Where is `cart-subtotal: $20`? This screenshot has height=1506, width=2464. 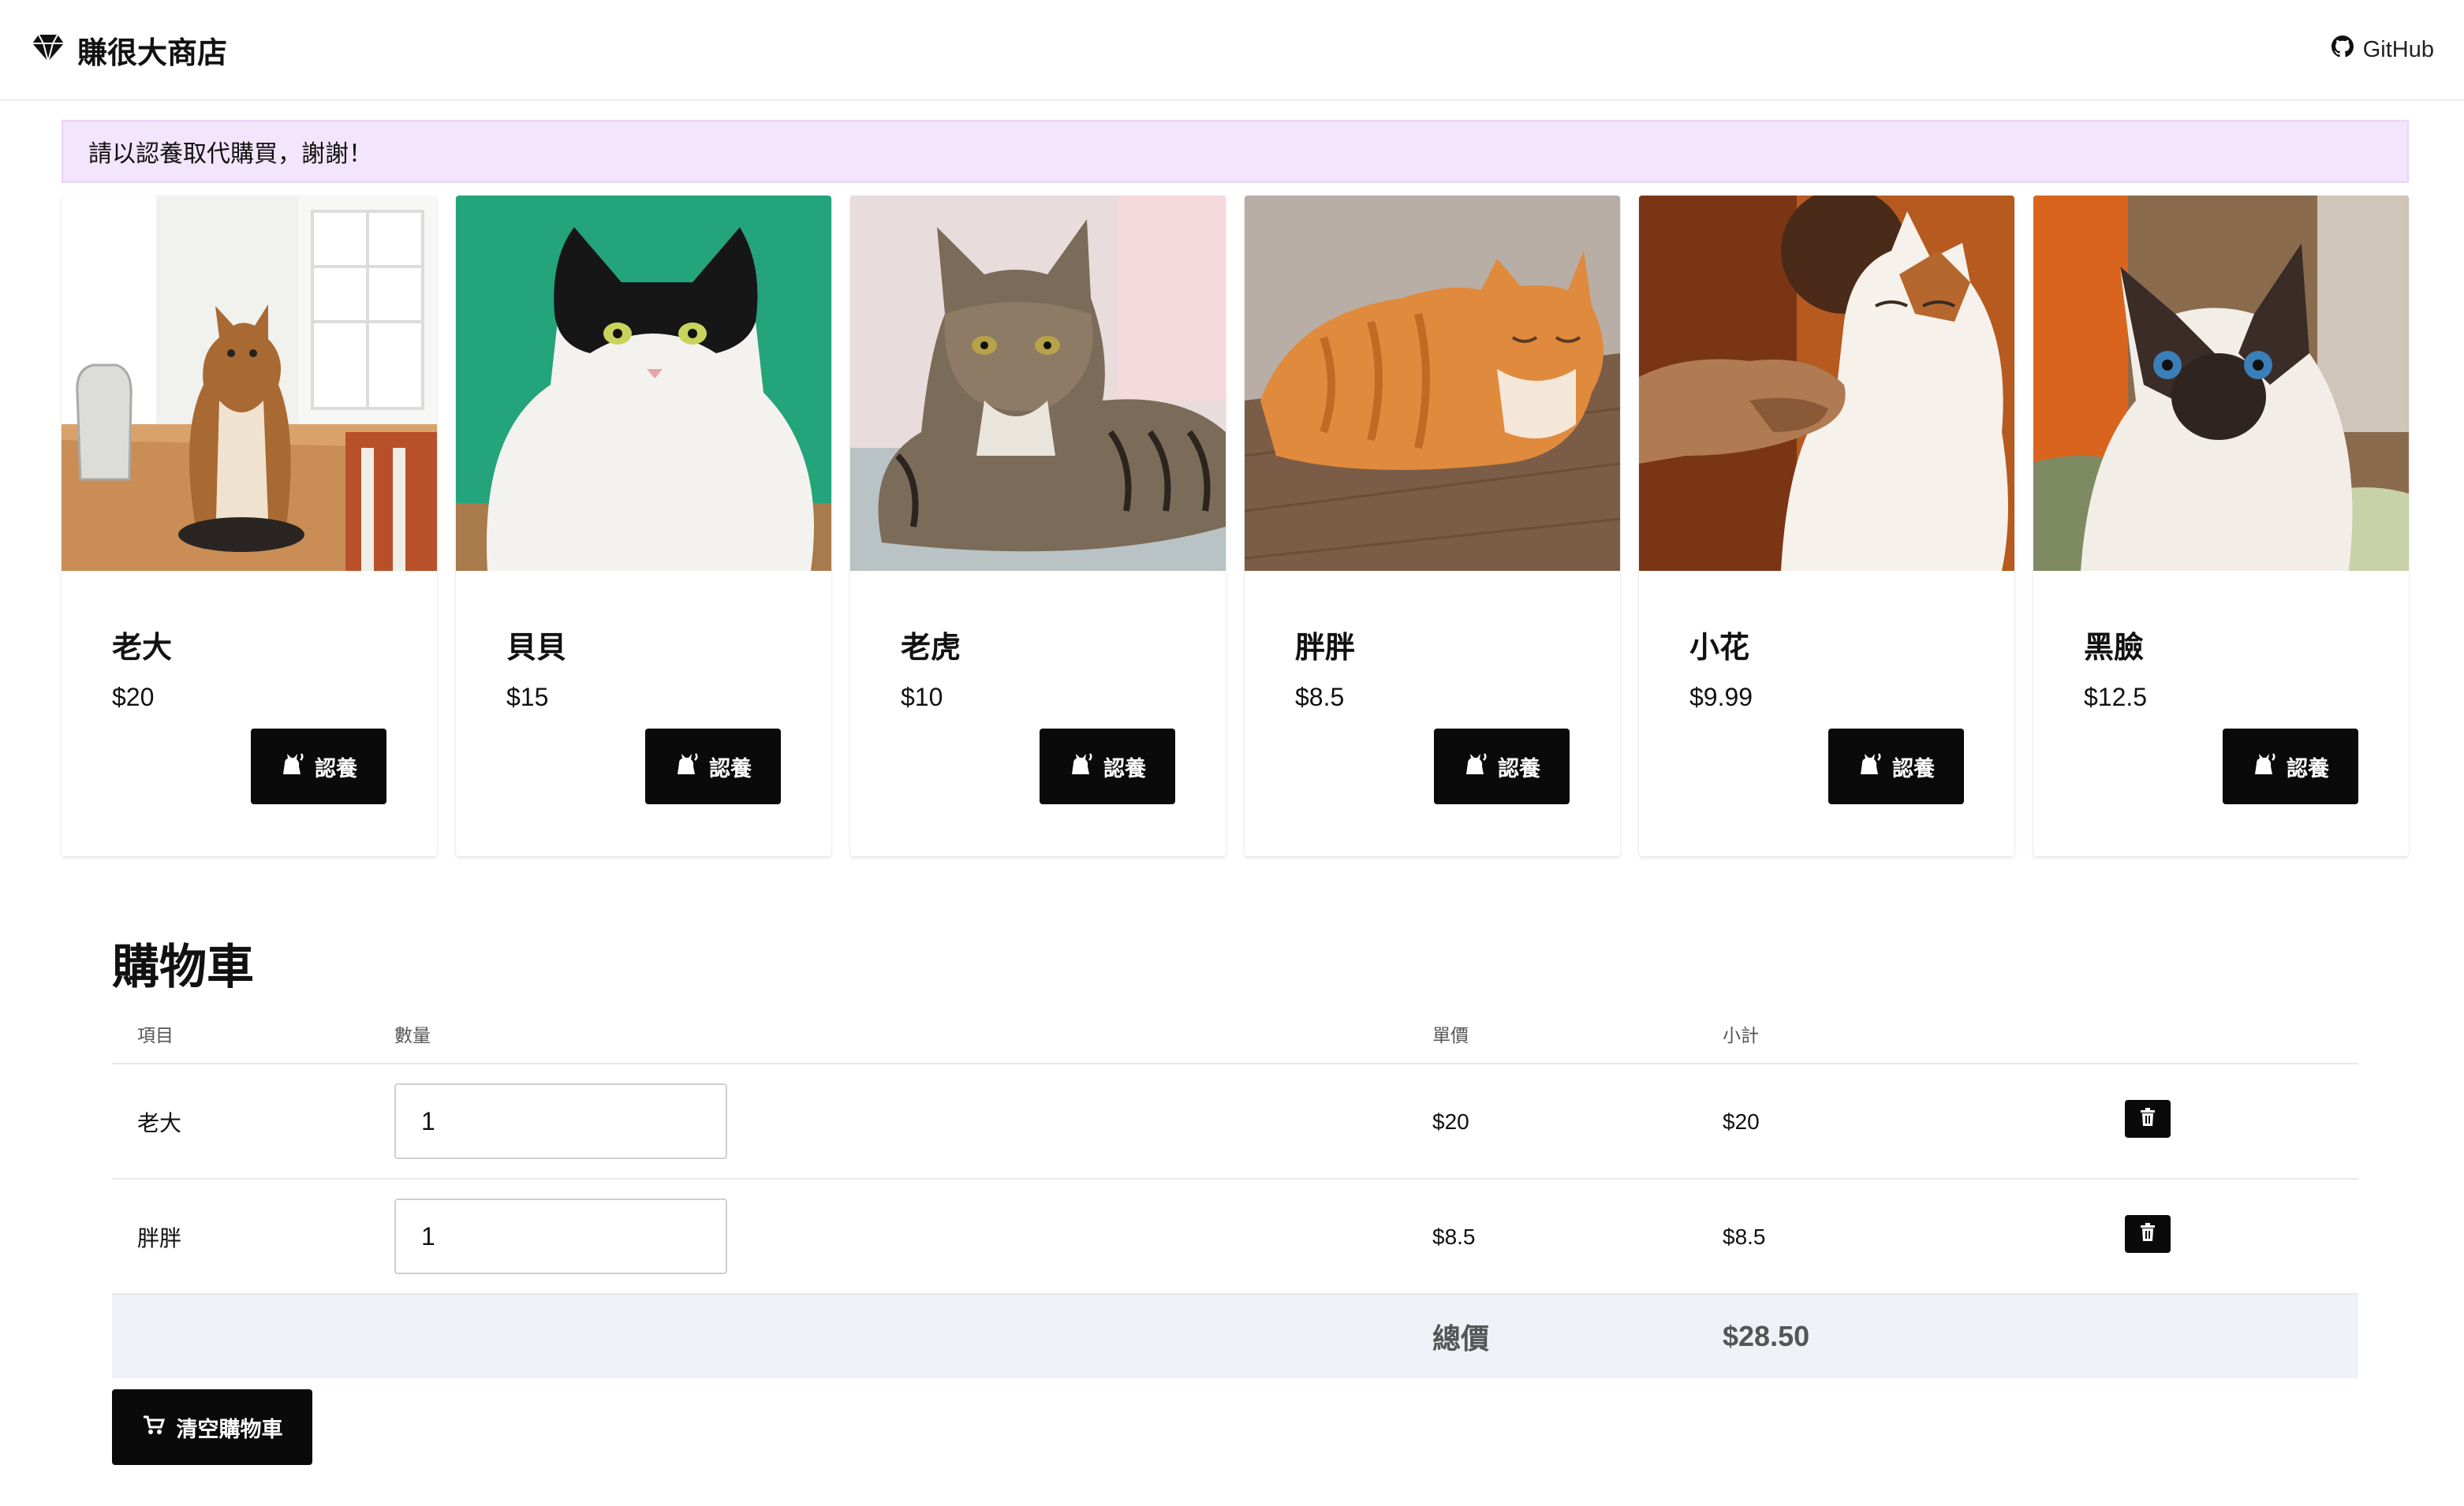 cart-subtotal: $20 is located at coordinates (1741, 1121).